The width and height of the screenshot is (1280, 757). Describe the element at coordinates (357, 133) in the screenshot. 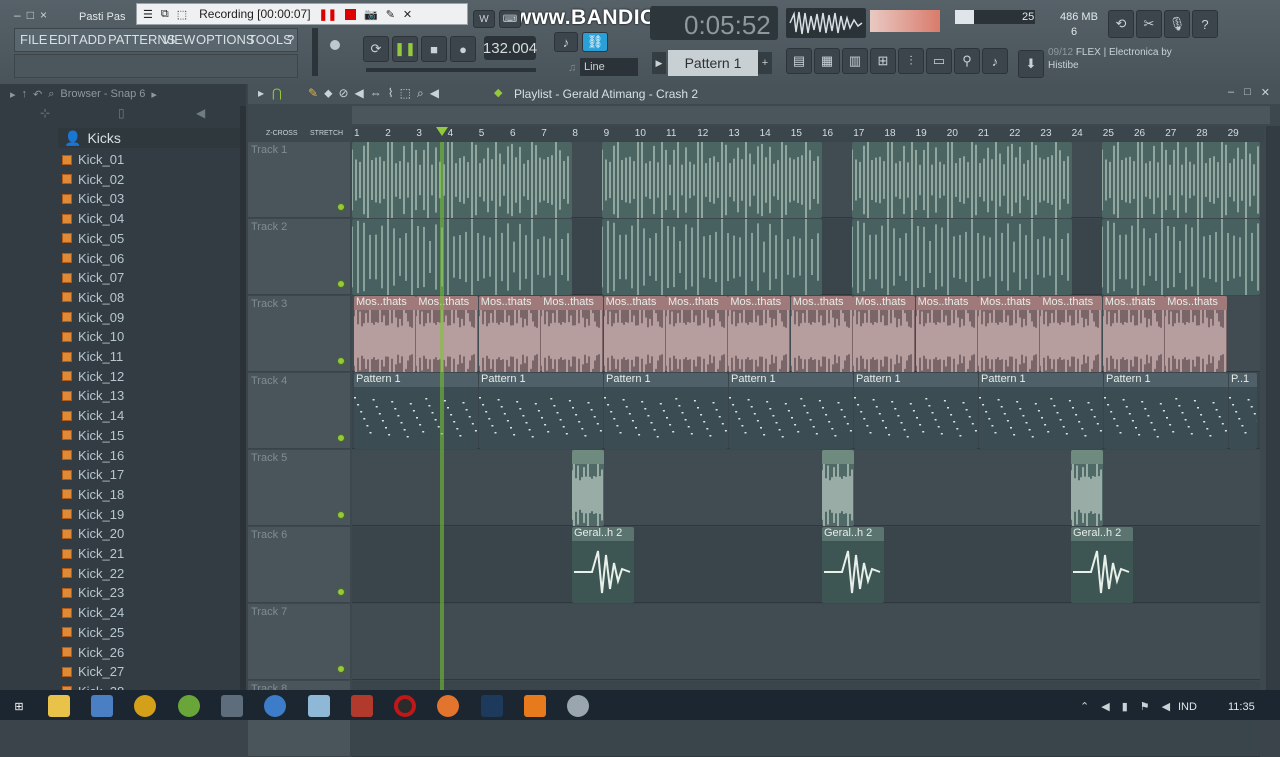

I see `bar-number: 1` at that location.